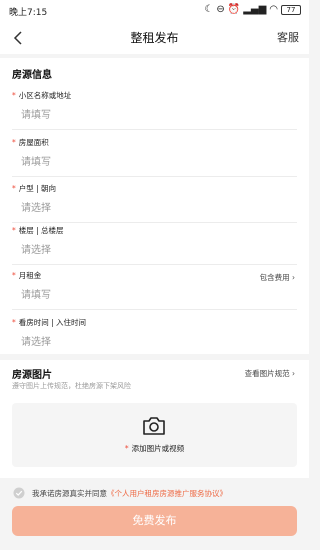 This screenshot has height=550, width=320. What do you see at coordinates (270, 373) in the screenshot?
I see `view-photo-rules-link: 查看图片规范 ›` at bounding box center [270, 373].